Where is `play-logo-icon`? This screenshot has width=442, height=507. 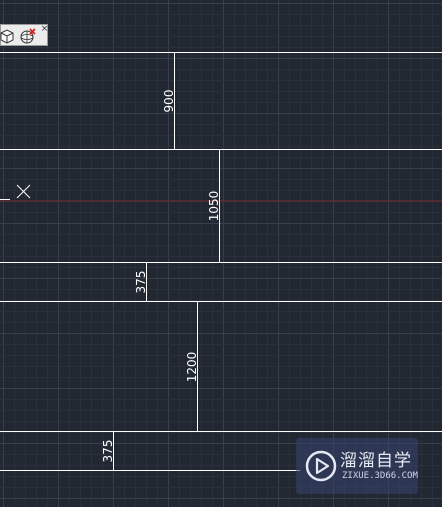 play-logo-icon is located at coordinates (321, 466).